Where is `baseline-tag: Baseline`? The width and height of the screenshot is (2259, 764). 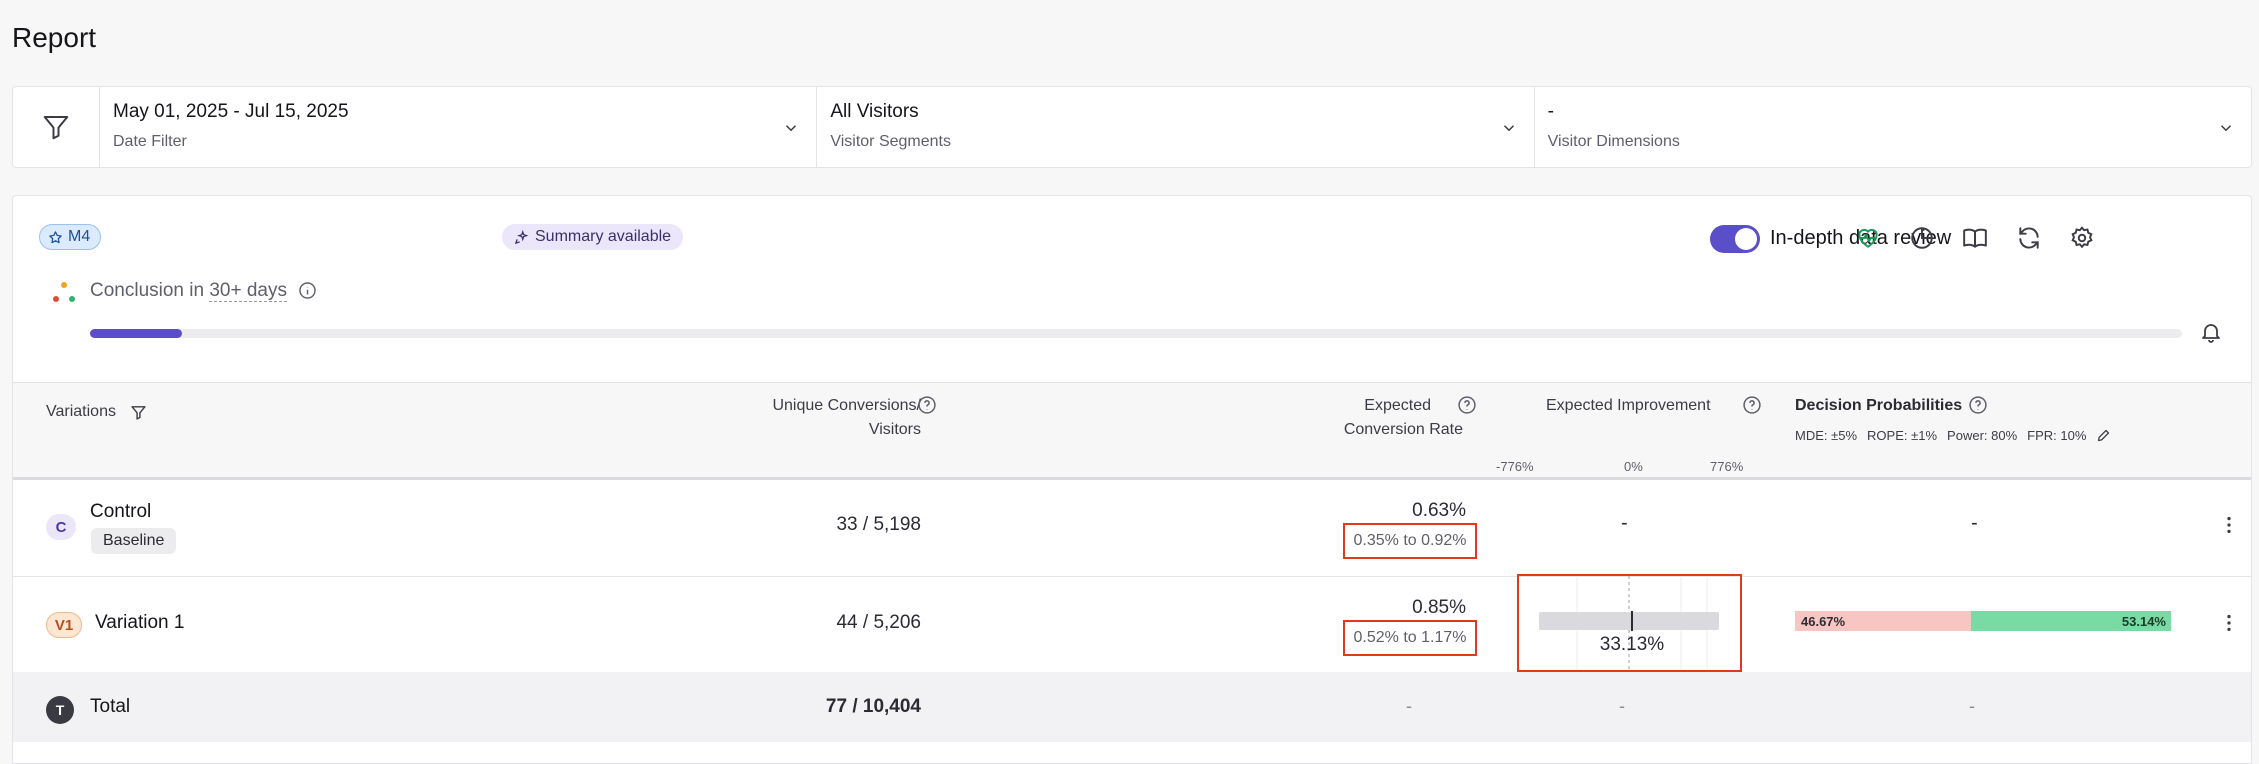 baseline-tag: Baseline is located at coordinates (134, 541).